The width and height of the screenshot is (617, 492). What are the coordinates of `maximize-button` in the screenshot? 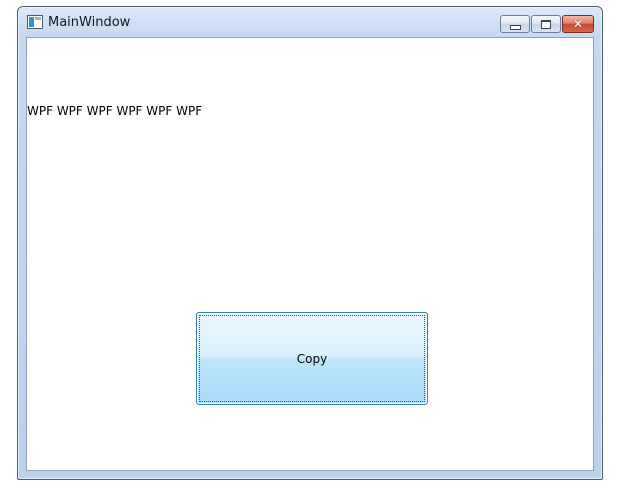 It's located at (546, 24).